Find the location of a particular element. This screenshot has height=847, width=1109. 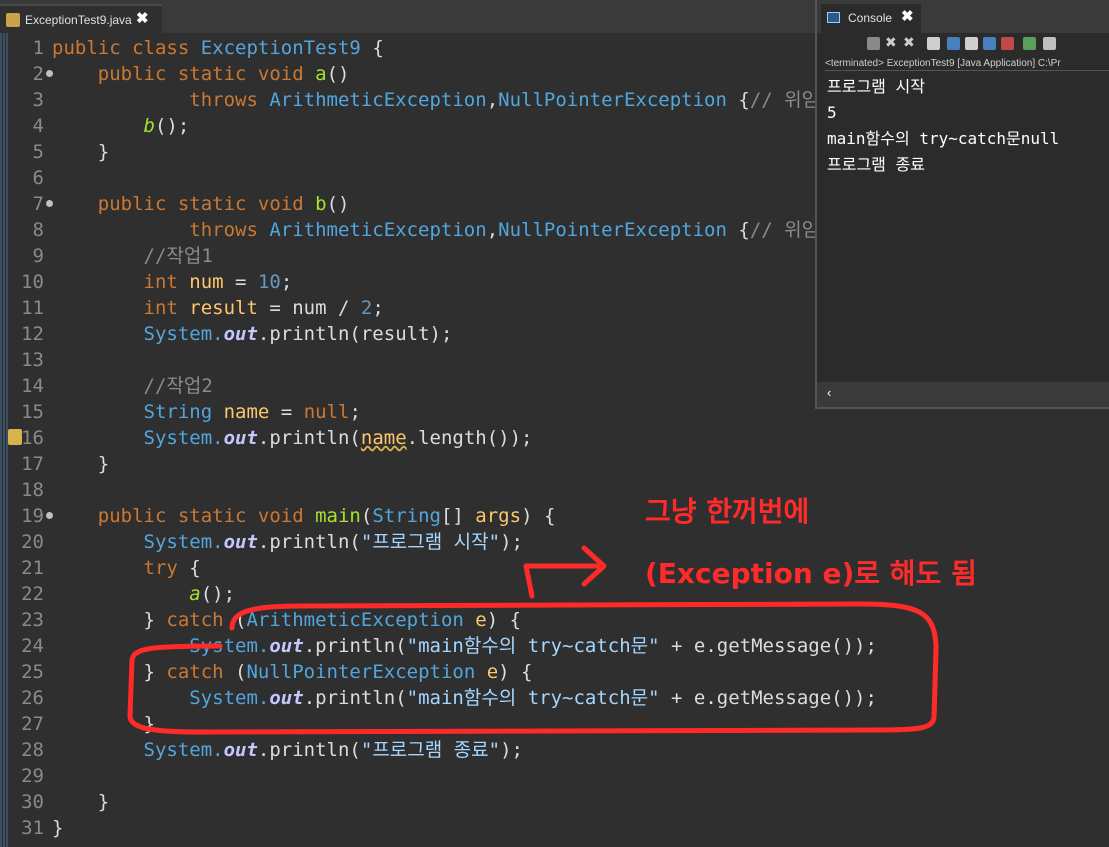

code-token: .println( is located at coordinates (309, 750).